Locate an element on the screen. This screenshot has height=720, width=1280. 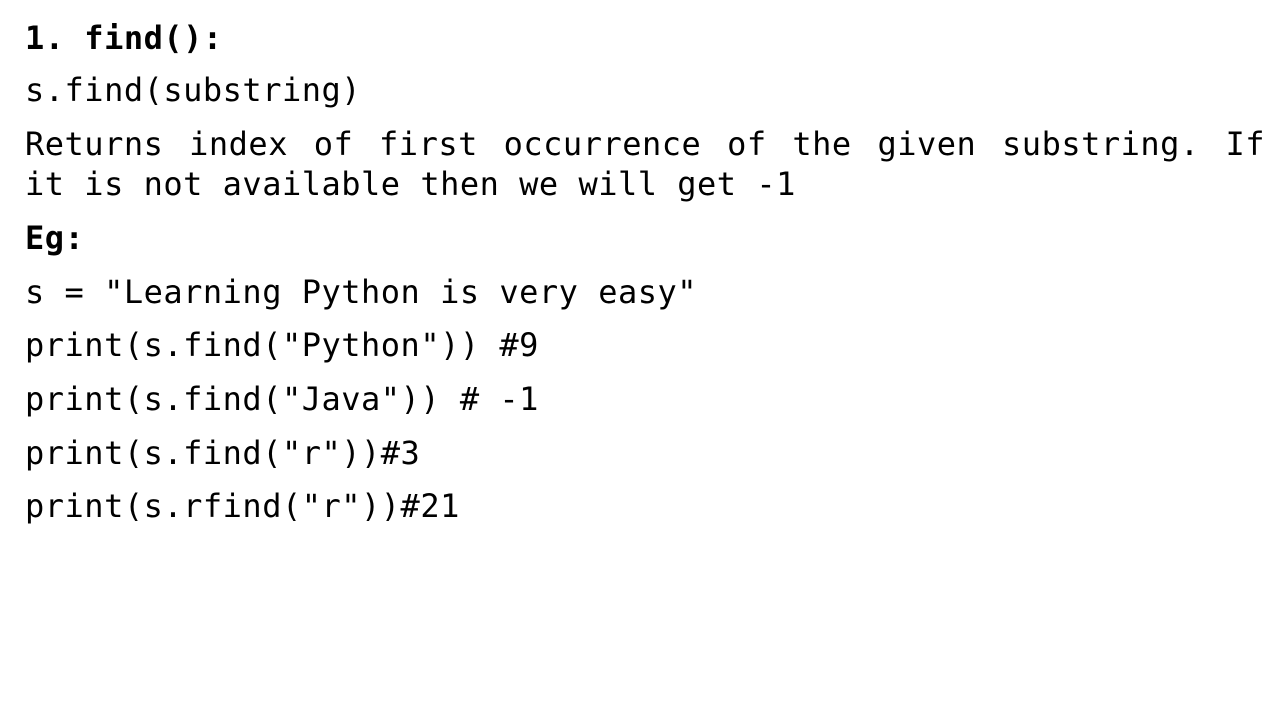
code-line: print(s.rfind("r"))#21 is located at coordinates (242, 506).